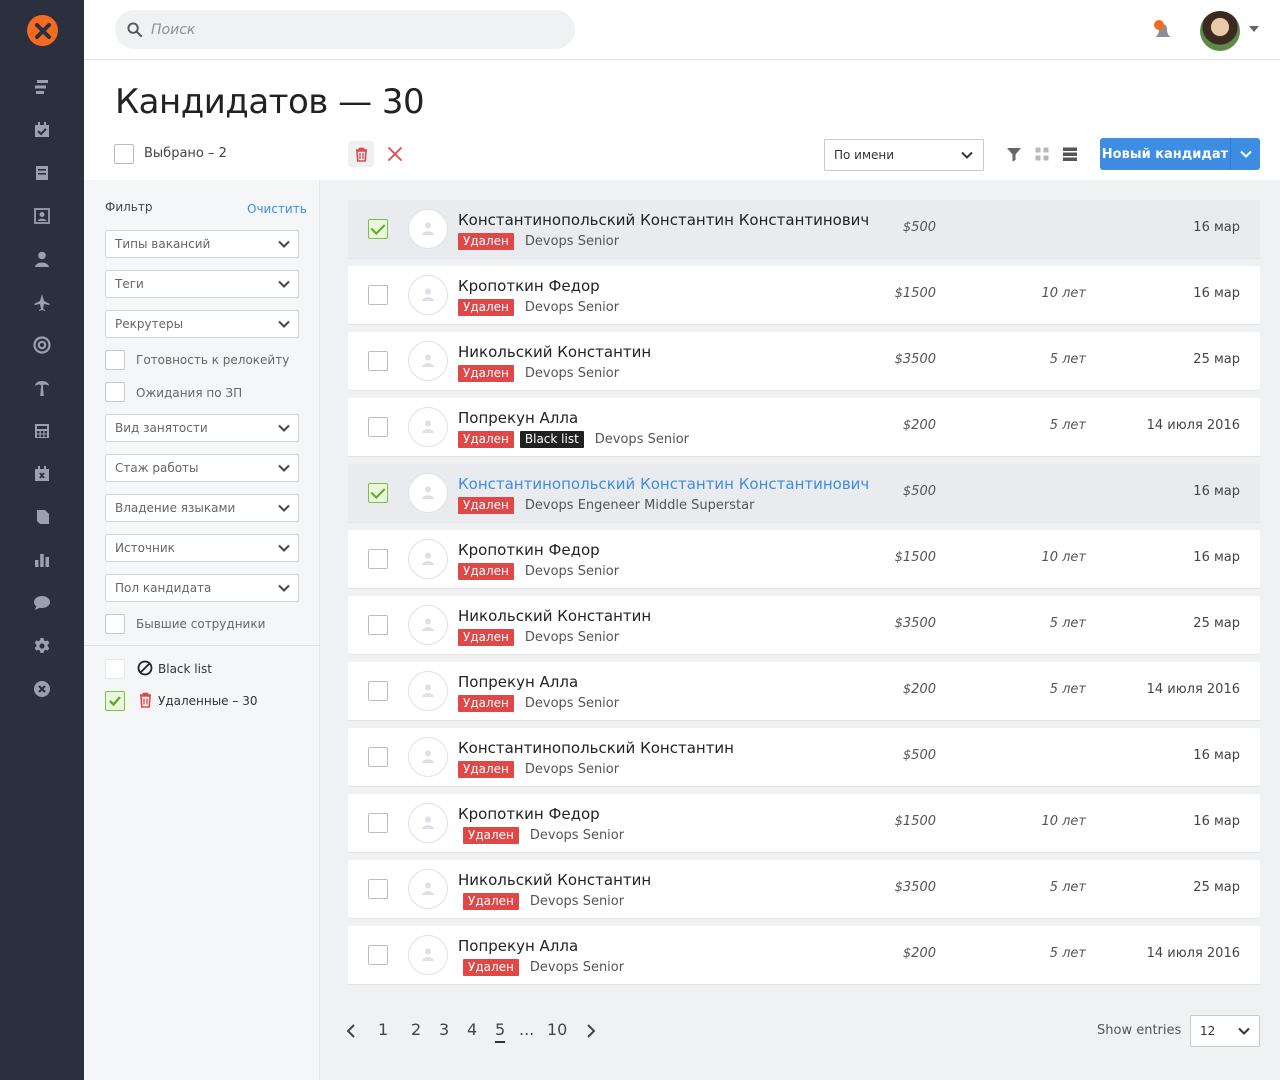 Image resolution: width=1280 pixels, height=1080 pixels. Describe the element at coordinates (115, 669) in the screenshot. I see `black-list-checkbox` at that location.